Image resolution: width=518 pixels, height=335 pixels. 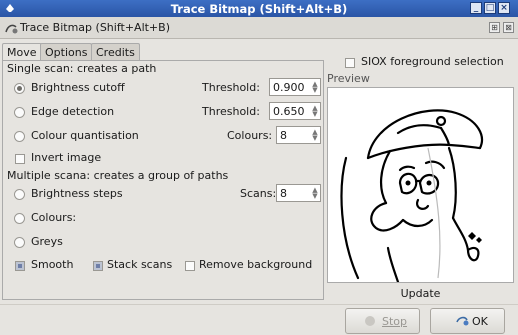 I want to click on dock-close-button: ⊠, so click(x=508, y=27).